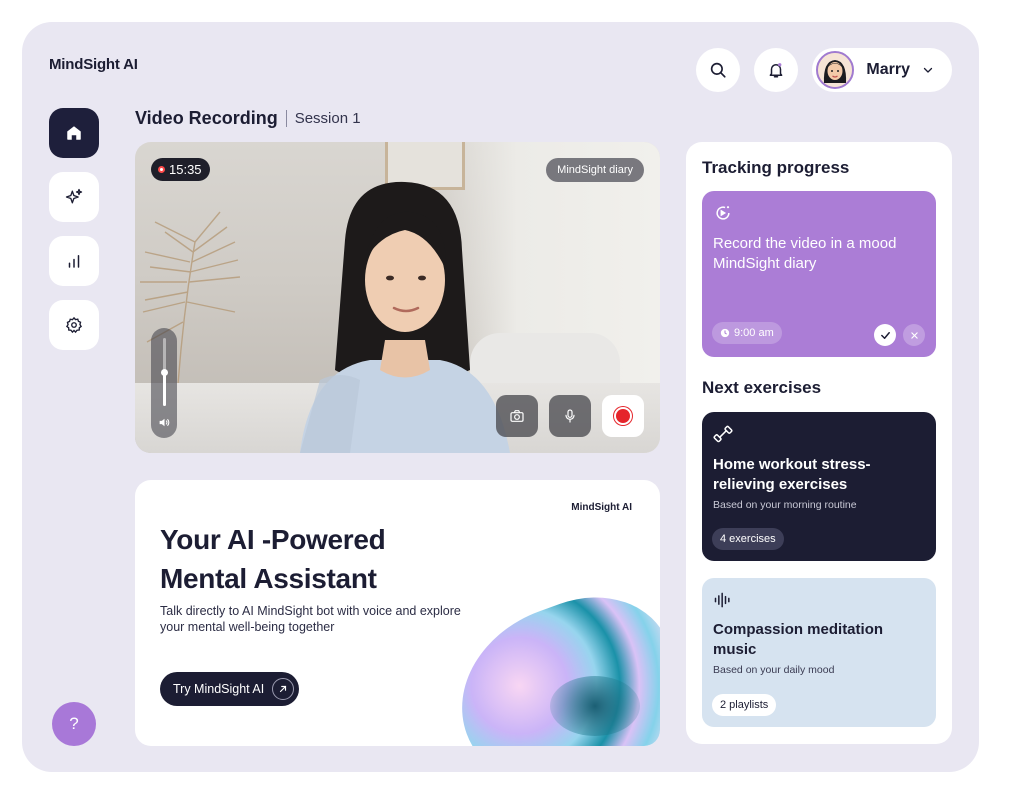  What do you see at coordinates (785, 505) in the screenshot?
I see `exercise-subtitle: Based on your morning routine` at bounding box center [785, 505].